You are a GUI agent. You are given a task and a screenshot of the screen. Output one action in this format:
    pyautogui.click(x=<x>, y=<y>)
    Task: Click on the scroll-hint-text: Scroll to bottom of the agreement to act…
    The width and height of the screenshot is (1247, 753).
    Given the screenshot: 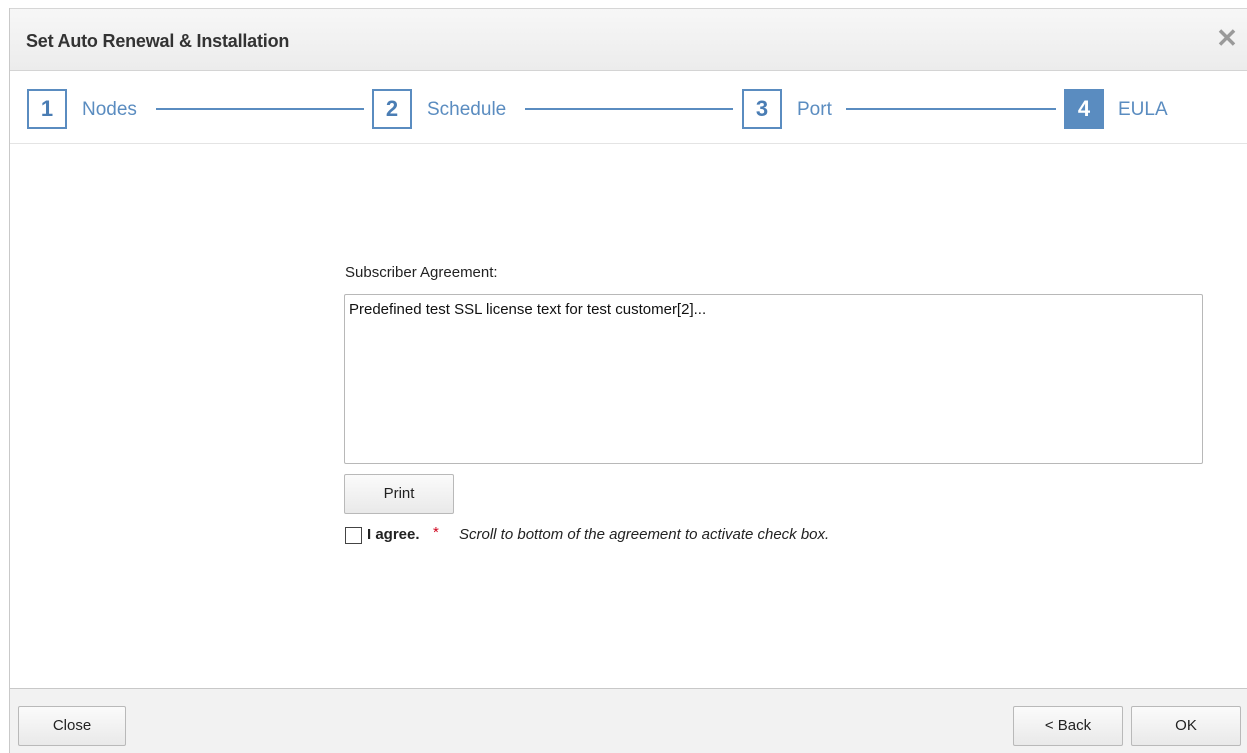 What is the action you would take?
    pyautogui.click(x=644, y=534)
    